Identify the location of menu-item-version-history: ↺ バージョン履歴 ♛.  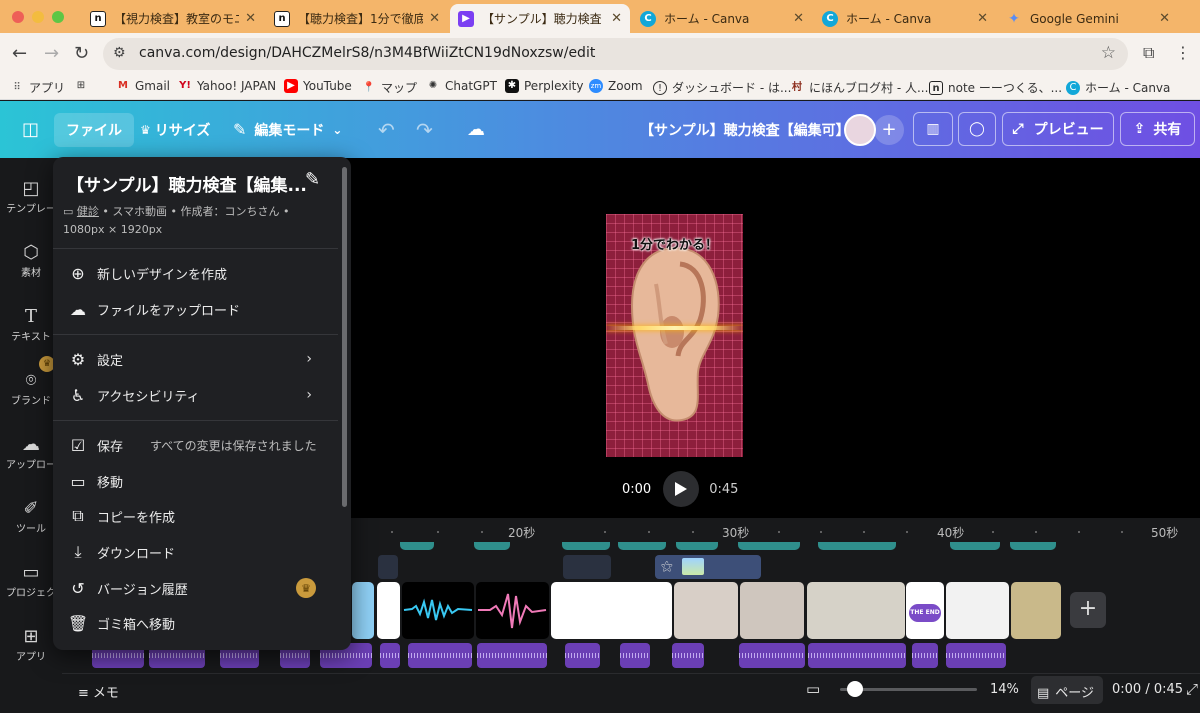
(195, 588).